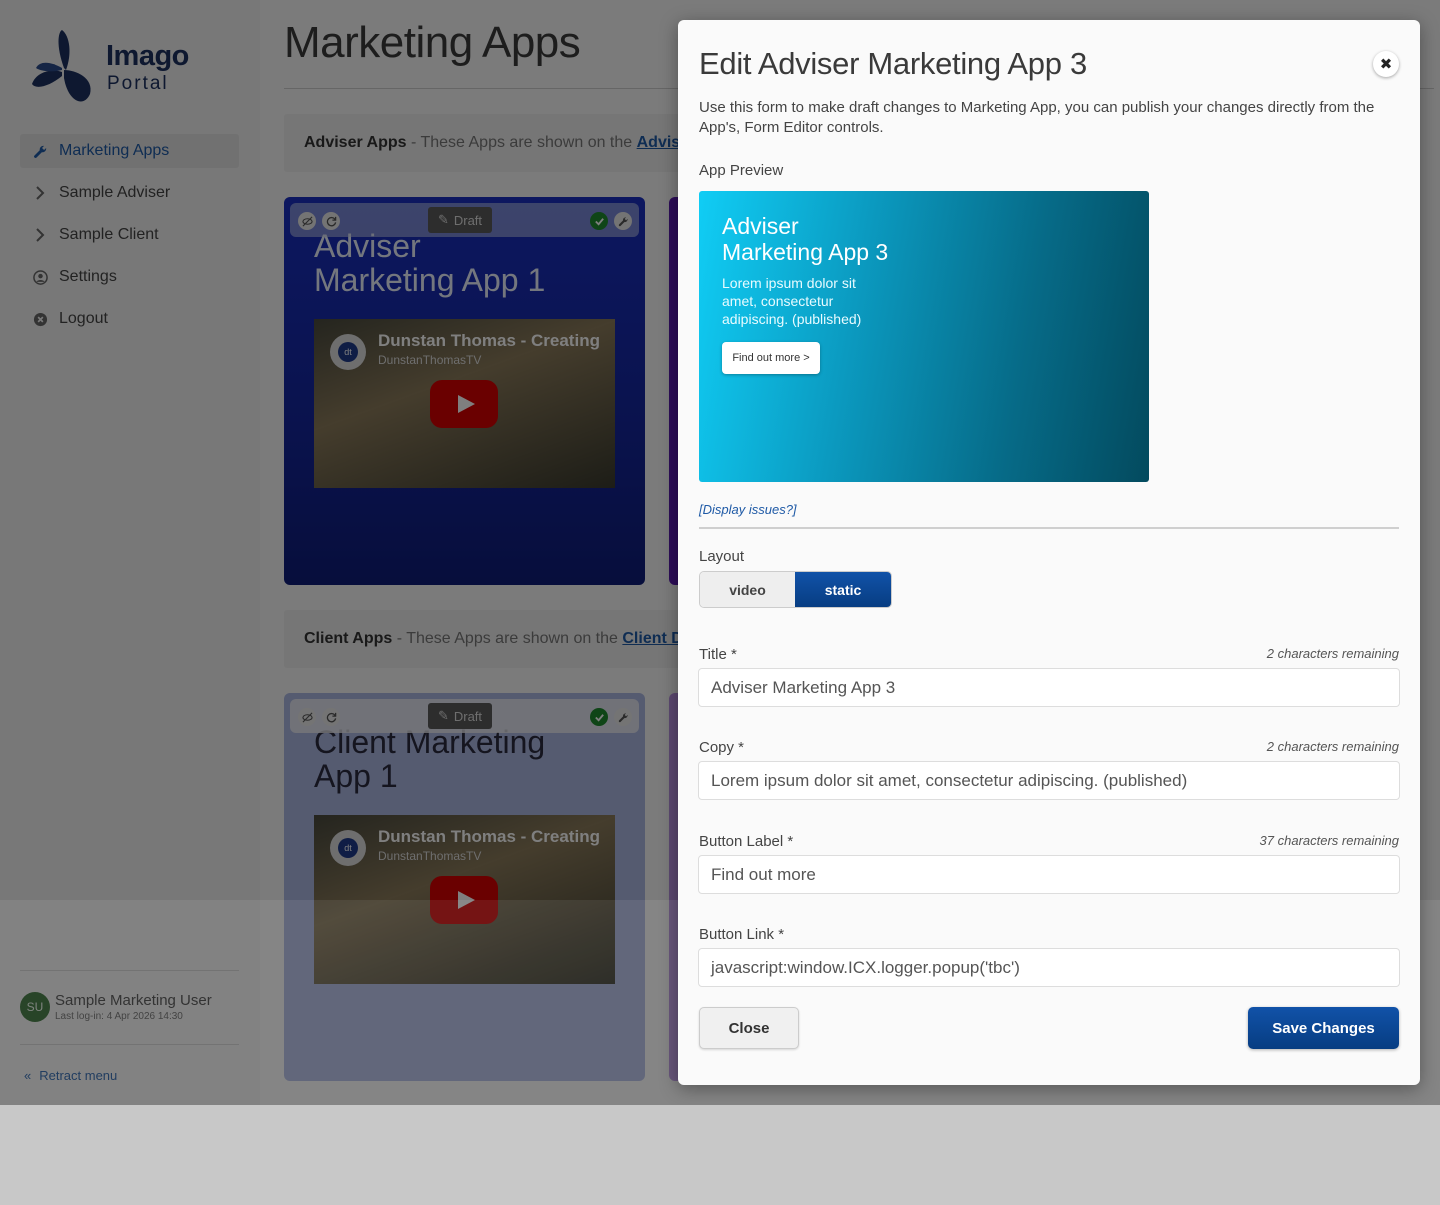  I want to click on modal-title: Edit Adviser Marketing App 3, so click(893, 63).